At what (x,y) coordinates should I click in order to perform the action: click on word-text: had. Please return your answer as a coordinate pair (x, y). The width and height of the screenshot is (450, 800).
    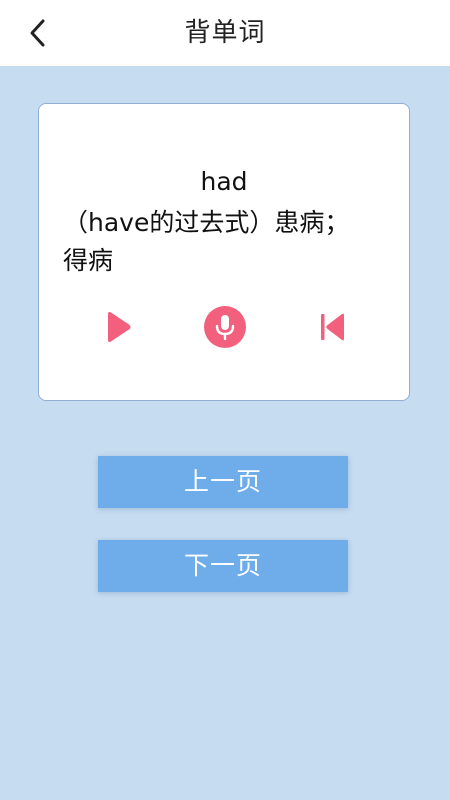
    Looking at the image, I should click on (224, 181).